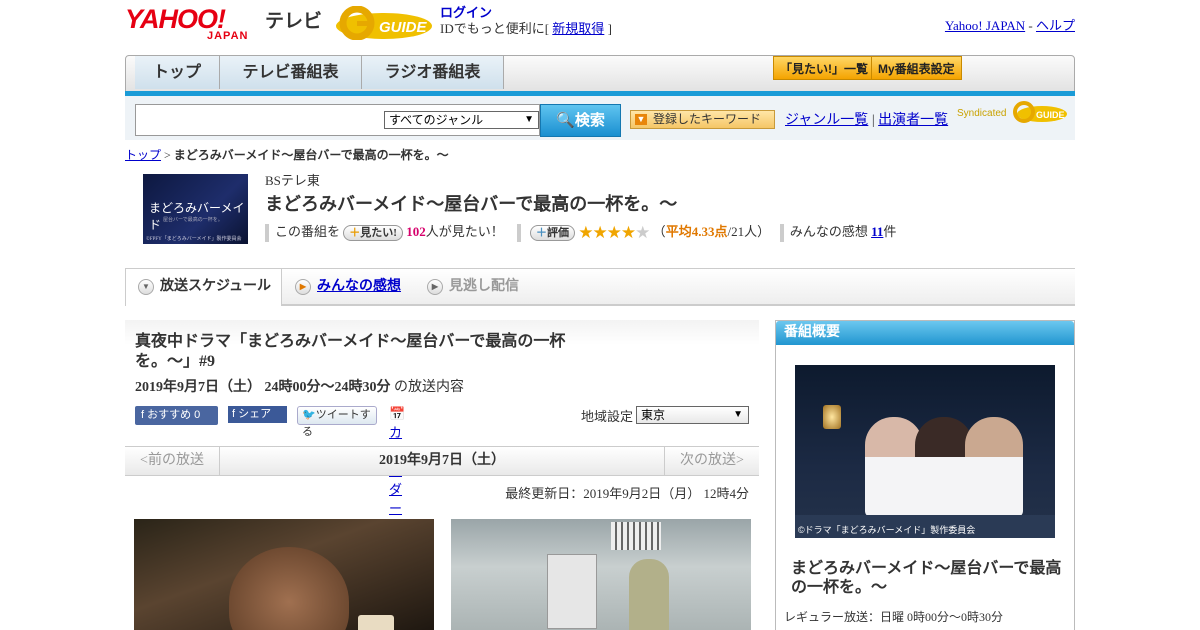 The height and width of the screenshot is (630, 1200). What do you see at coordinates (193, 220) in the screenshot?
I see `thumb-sub: 屋台バーで最高の一杯を。` at bounding box center [193, 220].